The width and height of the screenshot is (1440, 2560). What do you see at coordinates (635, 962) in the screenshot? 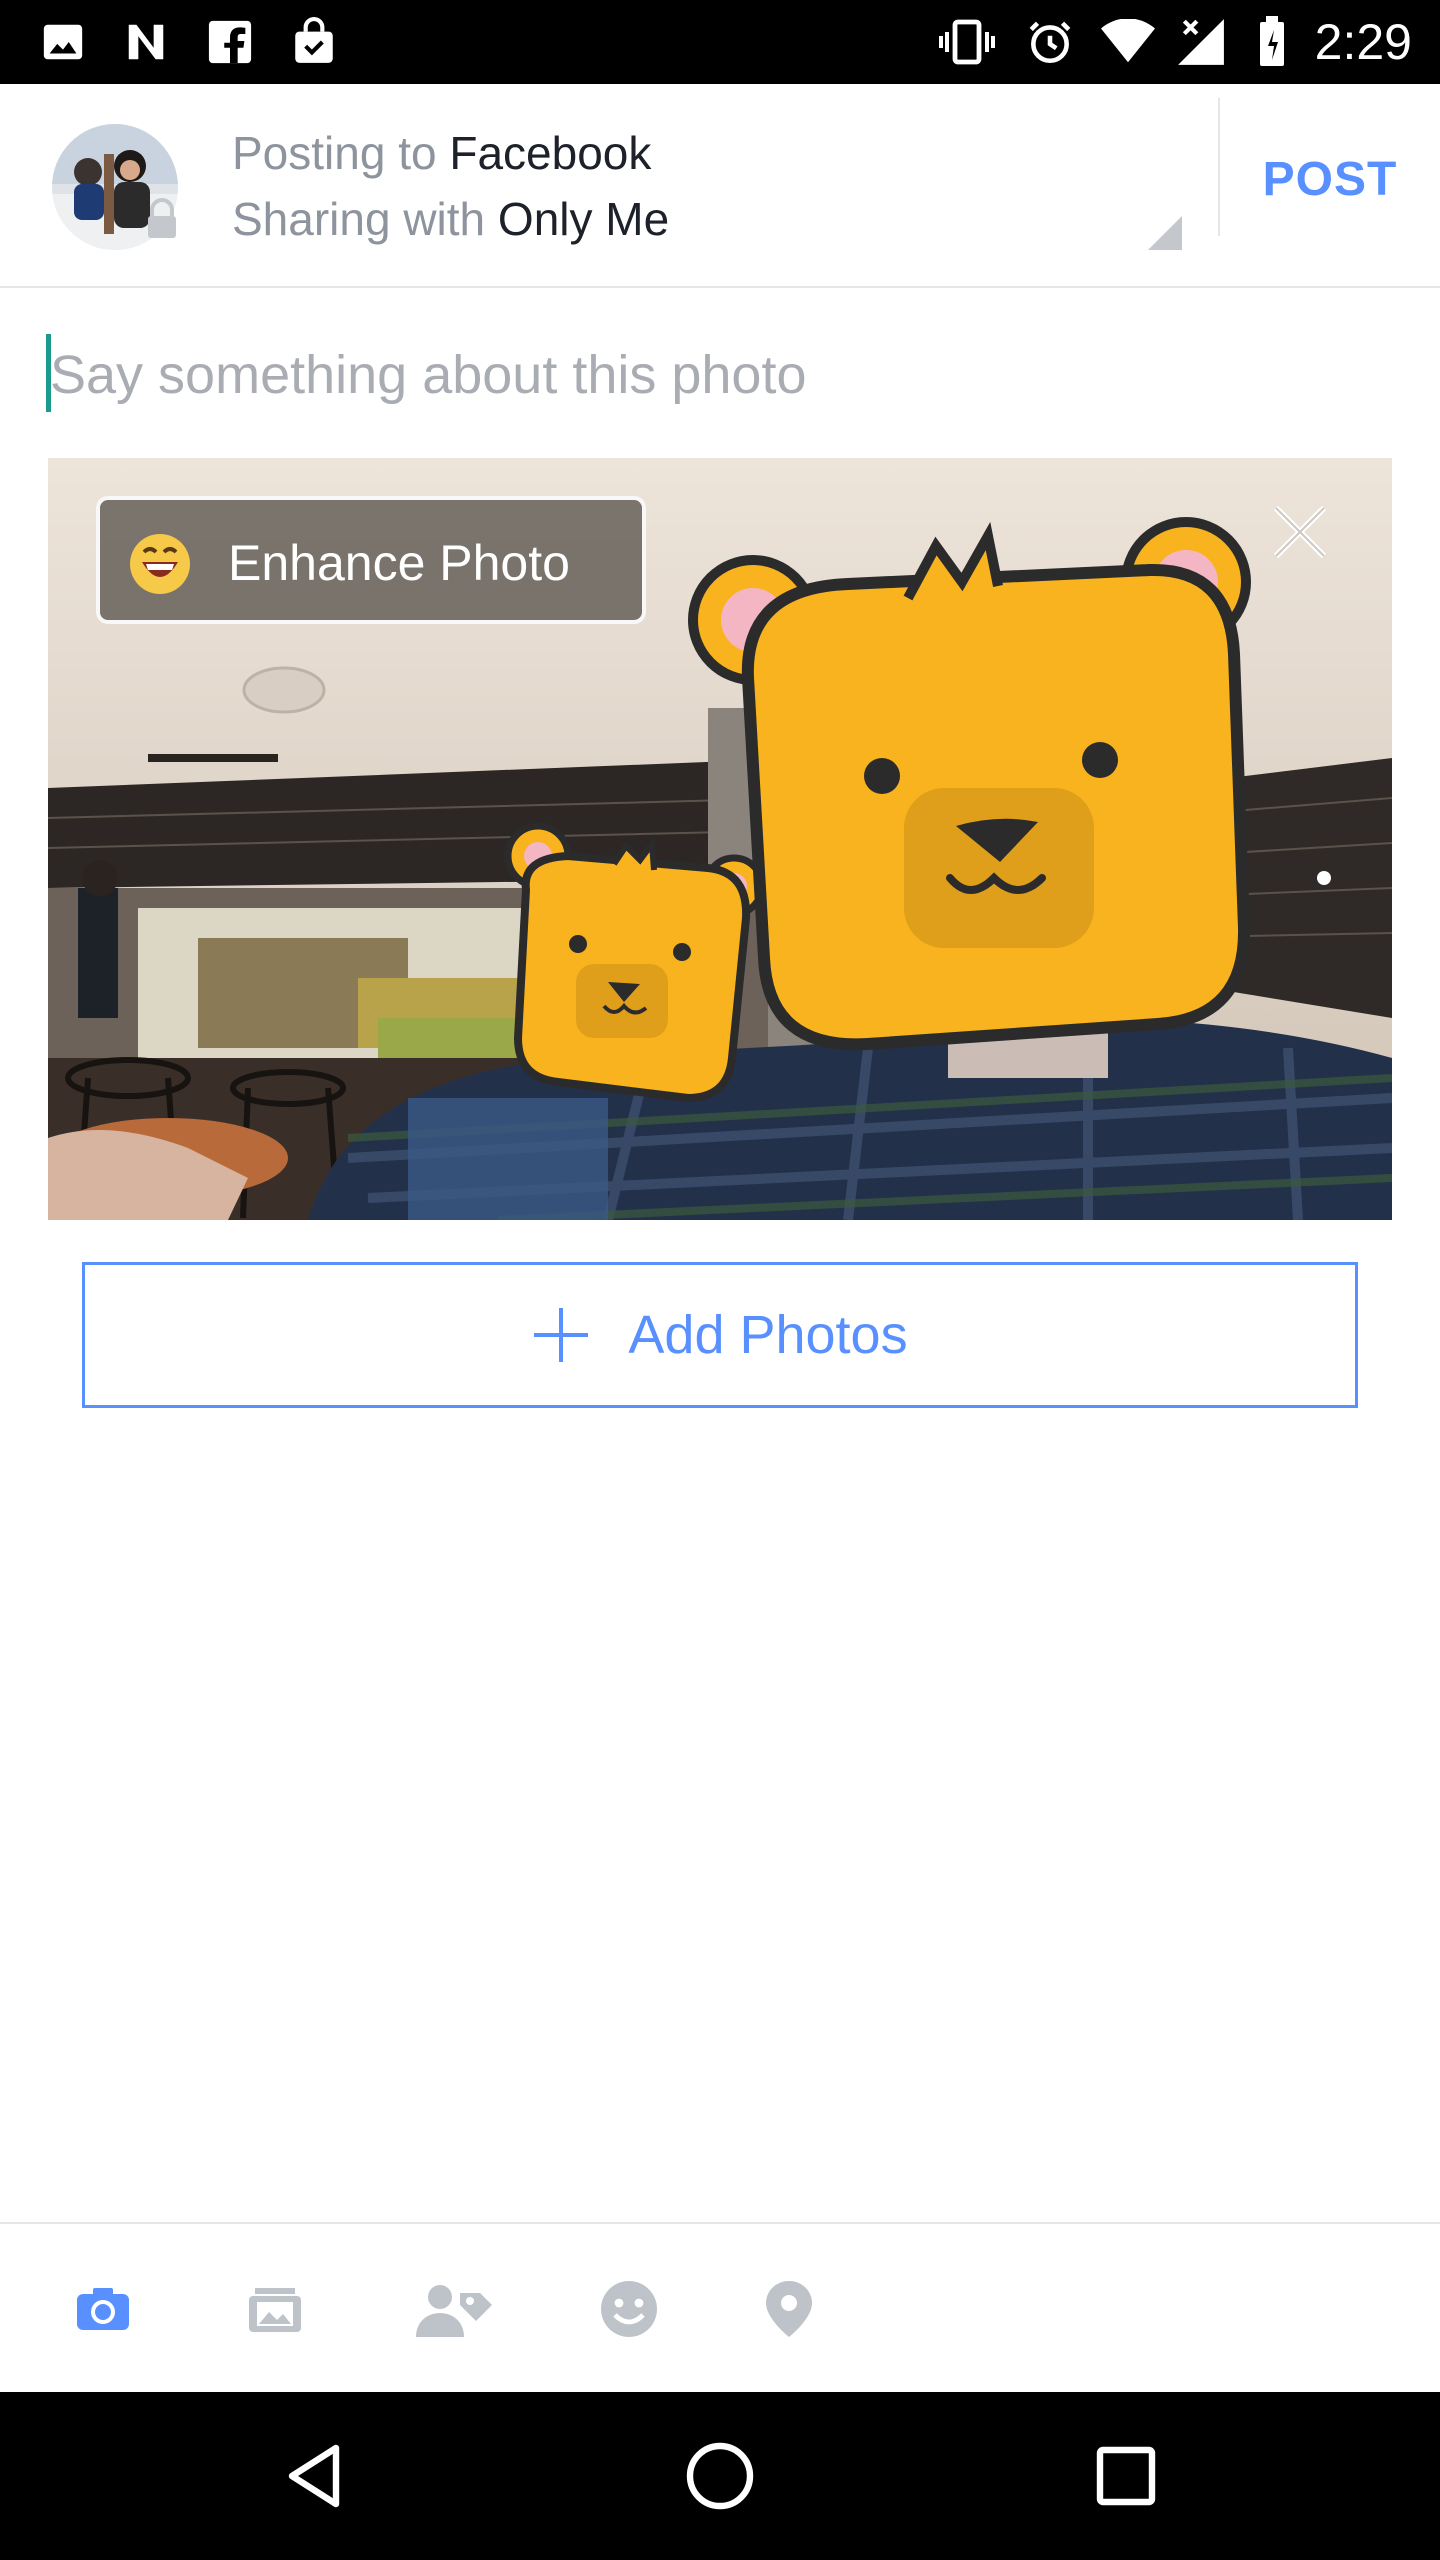
I see `small-bear-sticker` at bounding box center [635, 962].